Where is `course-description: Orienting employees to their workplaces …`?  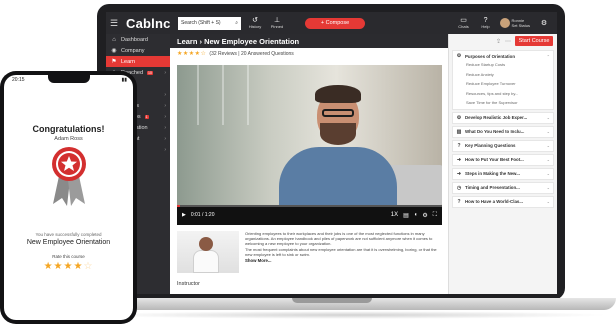
course-description: Orienting employees to their workplaces … is located at coordinates (309, 255).